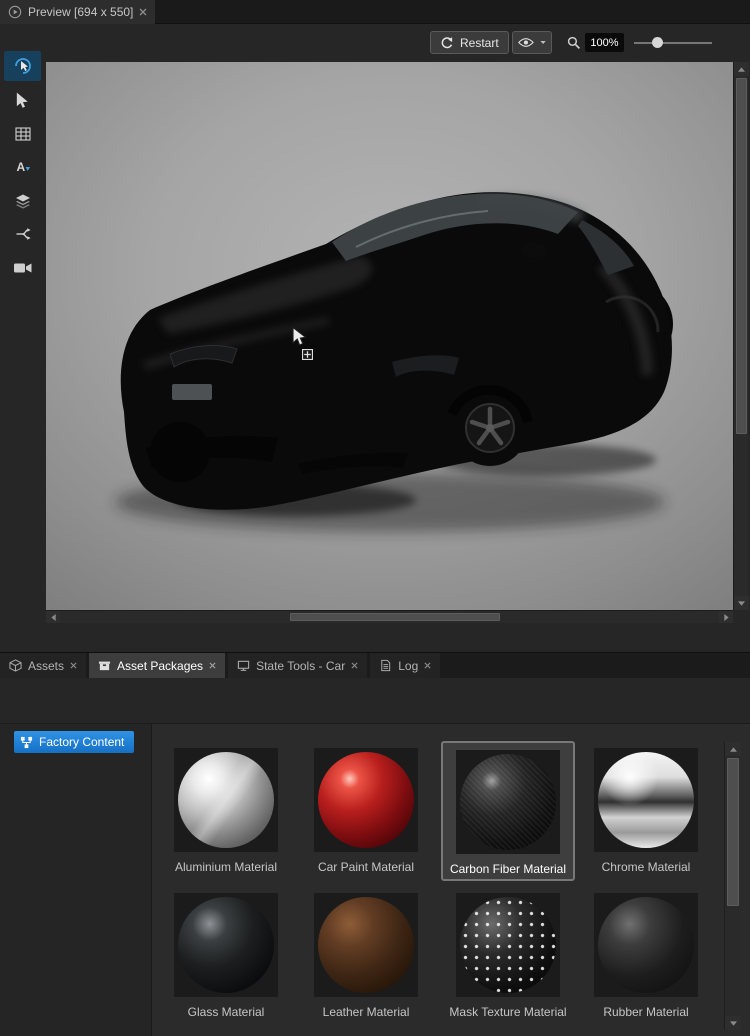 The width and height of the screenshot is (750, 1036). What do you see at coordinates (543, 42) in the screenshot?
I see `chevron-down-icon` at bounding box center [543, 42].